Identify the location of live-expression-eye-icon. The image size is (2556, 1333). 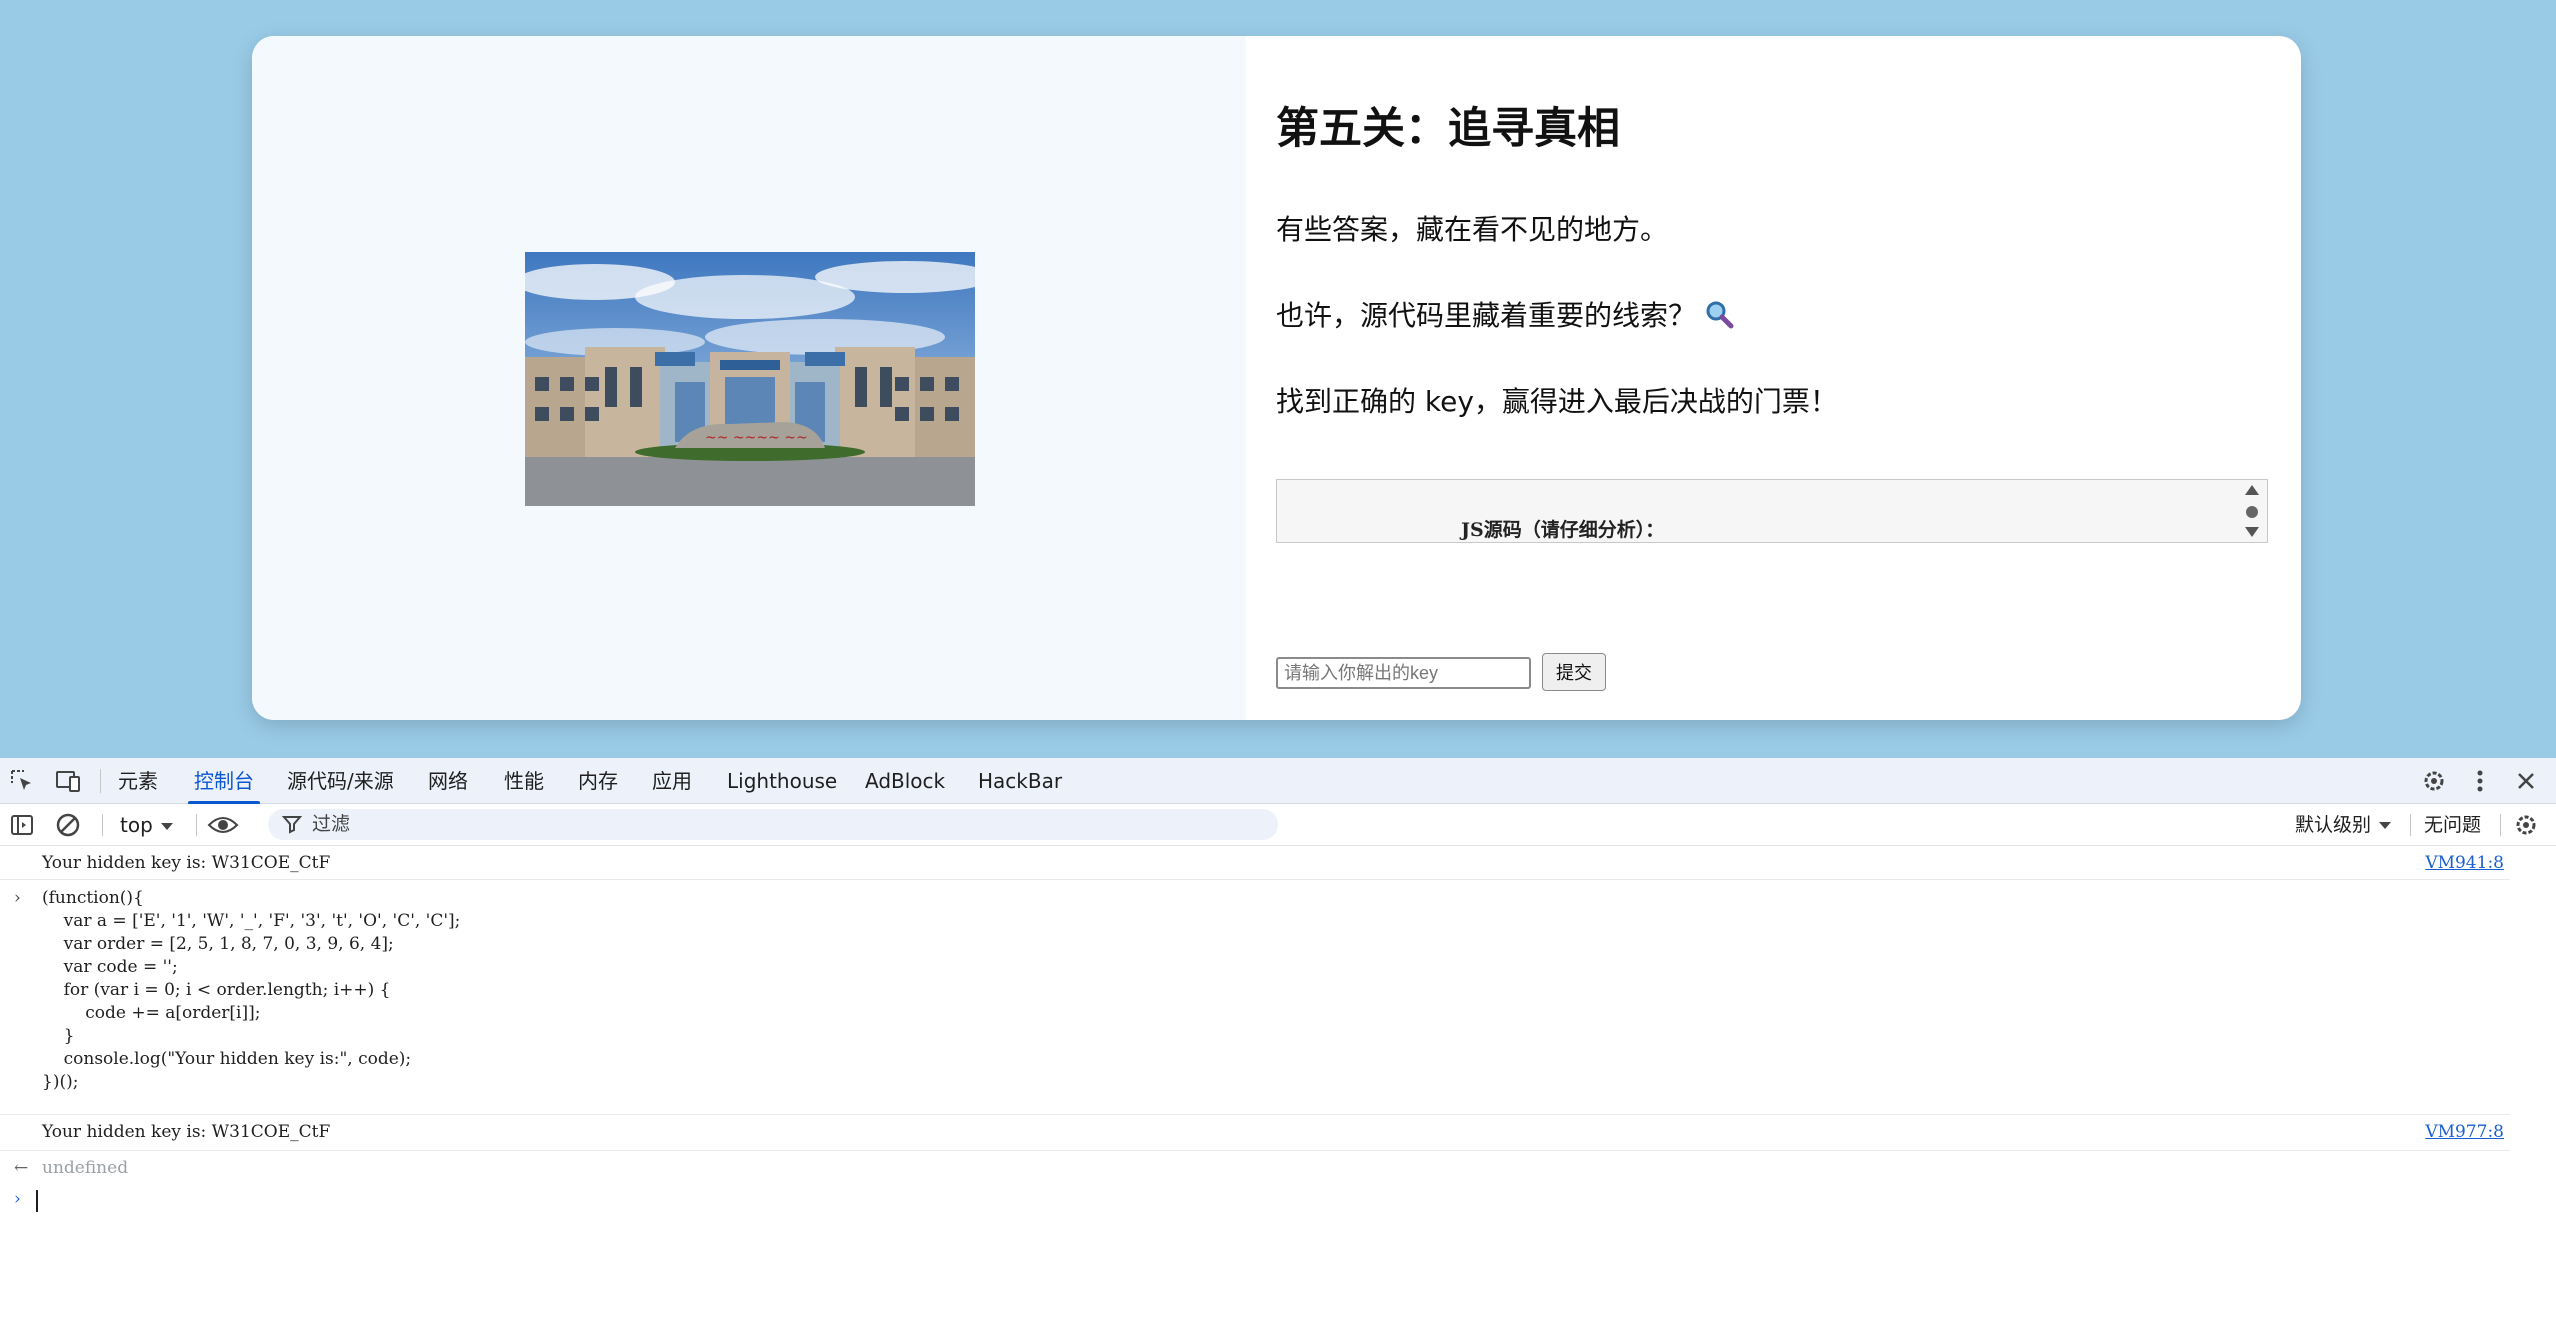
(223, 825).